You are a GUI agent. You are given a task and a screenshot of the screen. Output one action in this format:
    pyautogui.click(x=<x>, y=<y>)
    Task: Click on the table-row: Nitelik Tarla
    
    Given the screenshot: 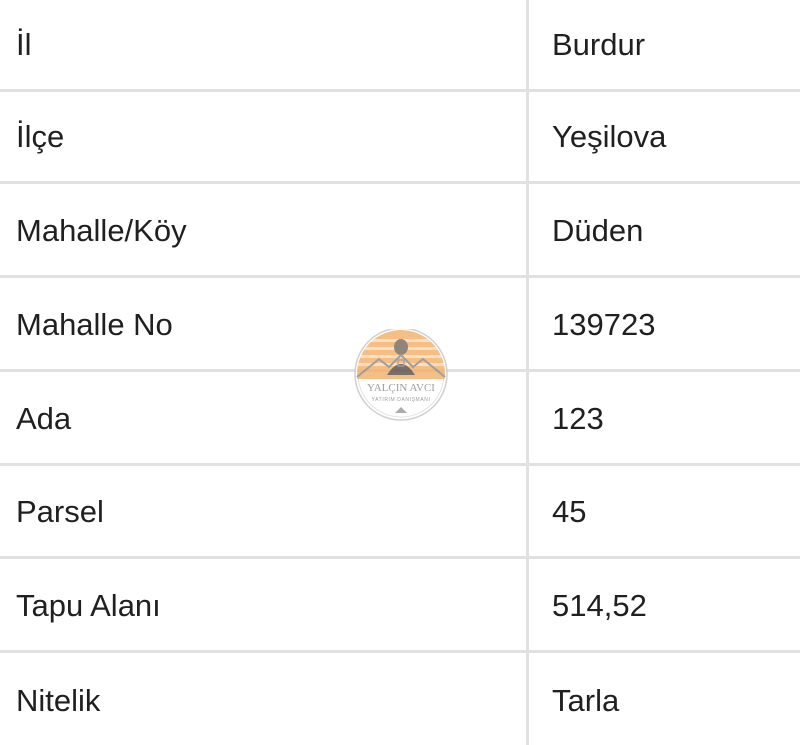 What is the action you would take?
    pyautogui.click(x=400, y=700)
    